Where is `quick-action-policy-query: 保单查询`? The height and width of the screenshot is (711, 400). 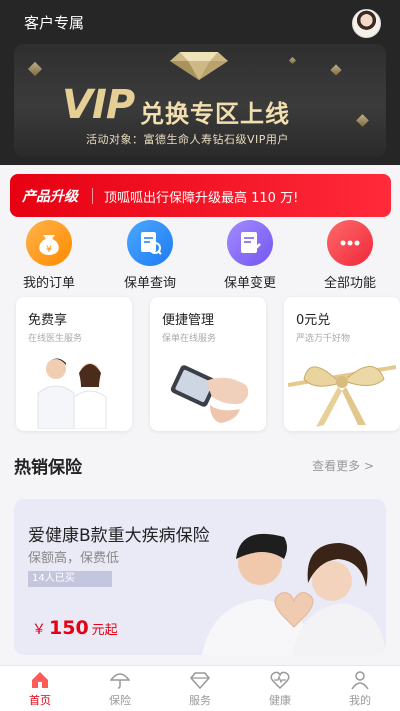 quick-action-policy-query: 保单查询 is located at coordinates (150, 255).